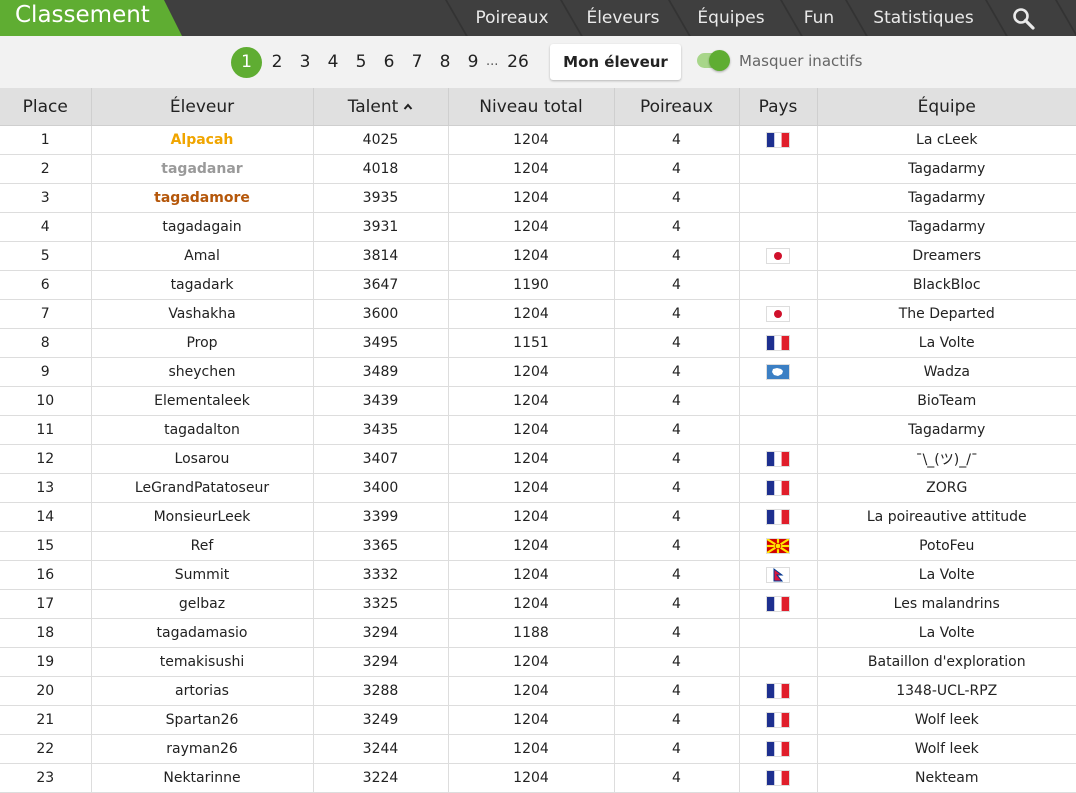 The image size is (1076, 793). Describe the element at coordinates (202, 198) in the screenshot. I see `cell-breeder-link: tagadamore` at that location.